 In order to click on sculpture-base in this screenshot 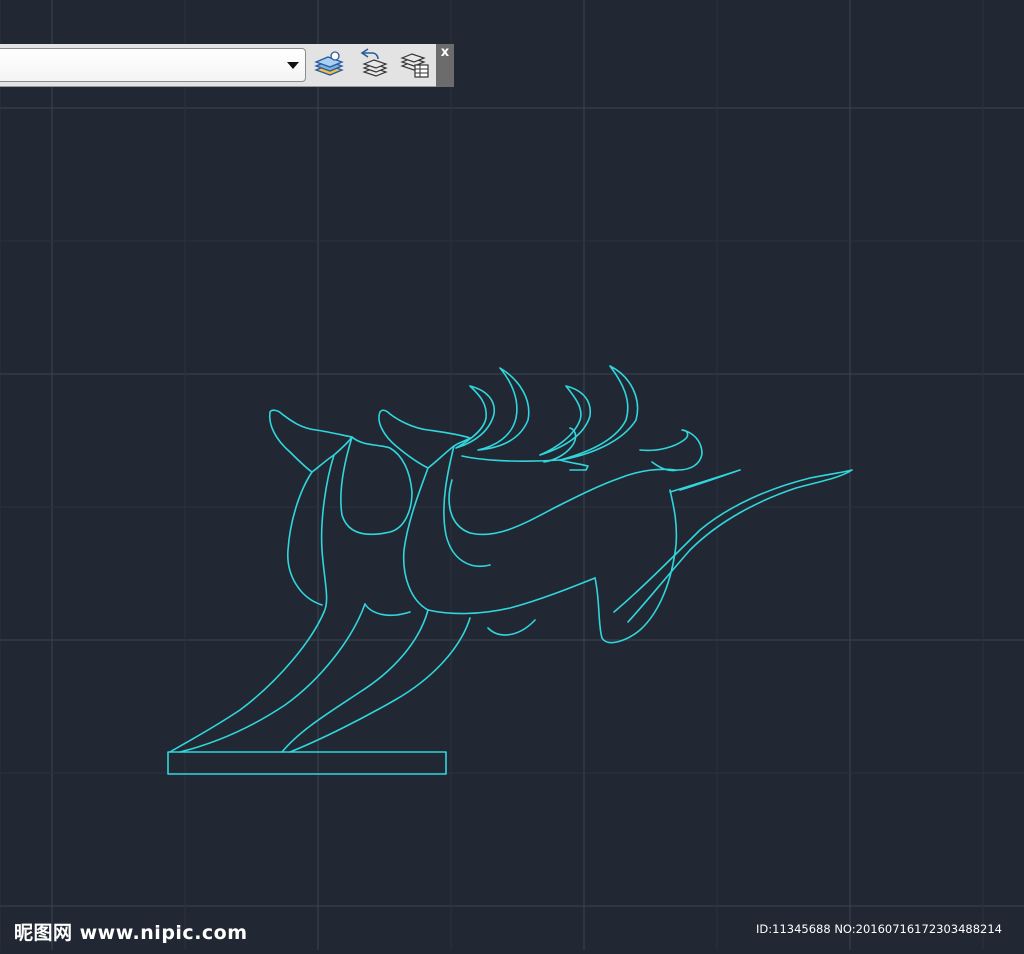, I will do `click(307, 763)`.